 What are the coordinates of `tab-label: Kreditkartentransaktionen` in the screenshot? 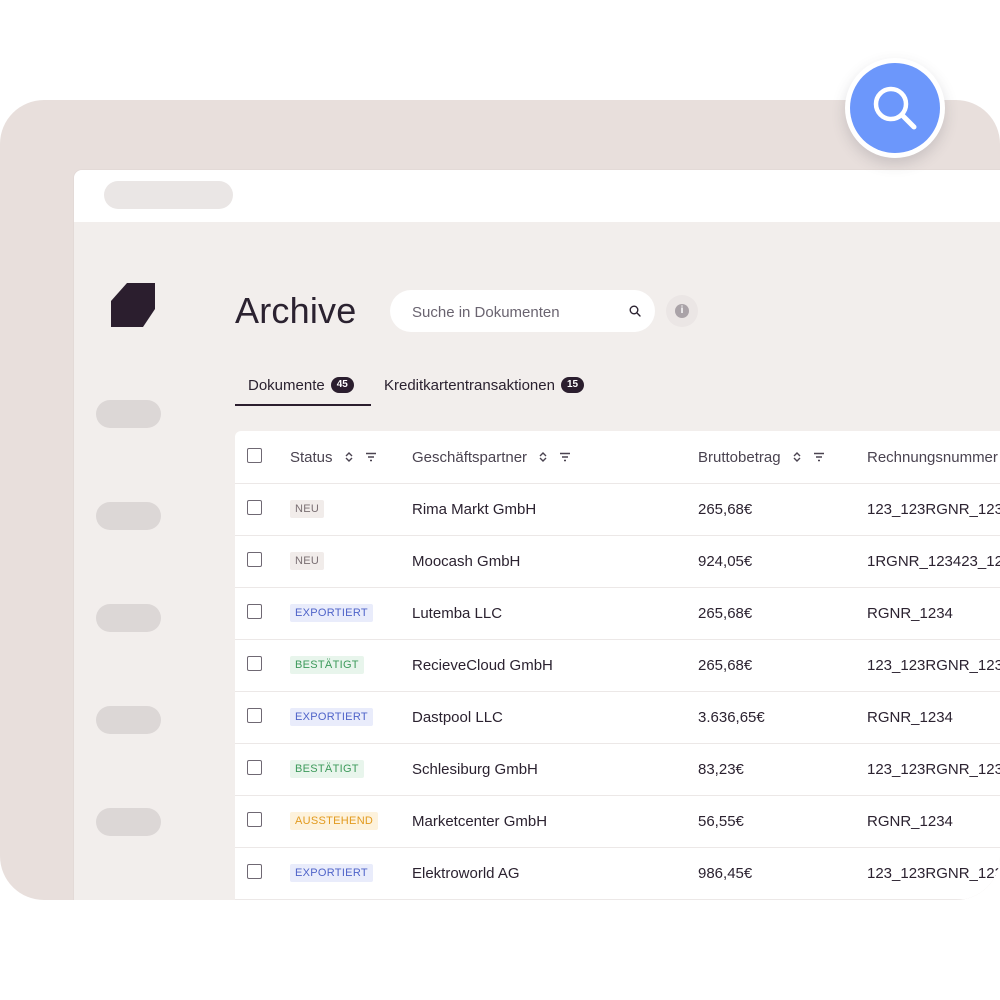 It's located at (469, 385).